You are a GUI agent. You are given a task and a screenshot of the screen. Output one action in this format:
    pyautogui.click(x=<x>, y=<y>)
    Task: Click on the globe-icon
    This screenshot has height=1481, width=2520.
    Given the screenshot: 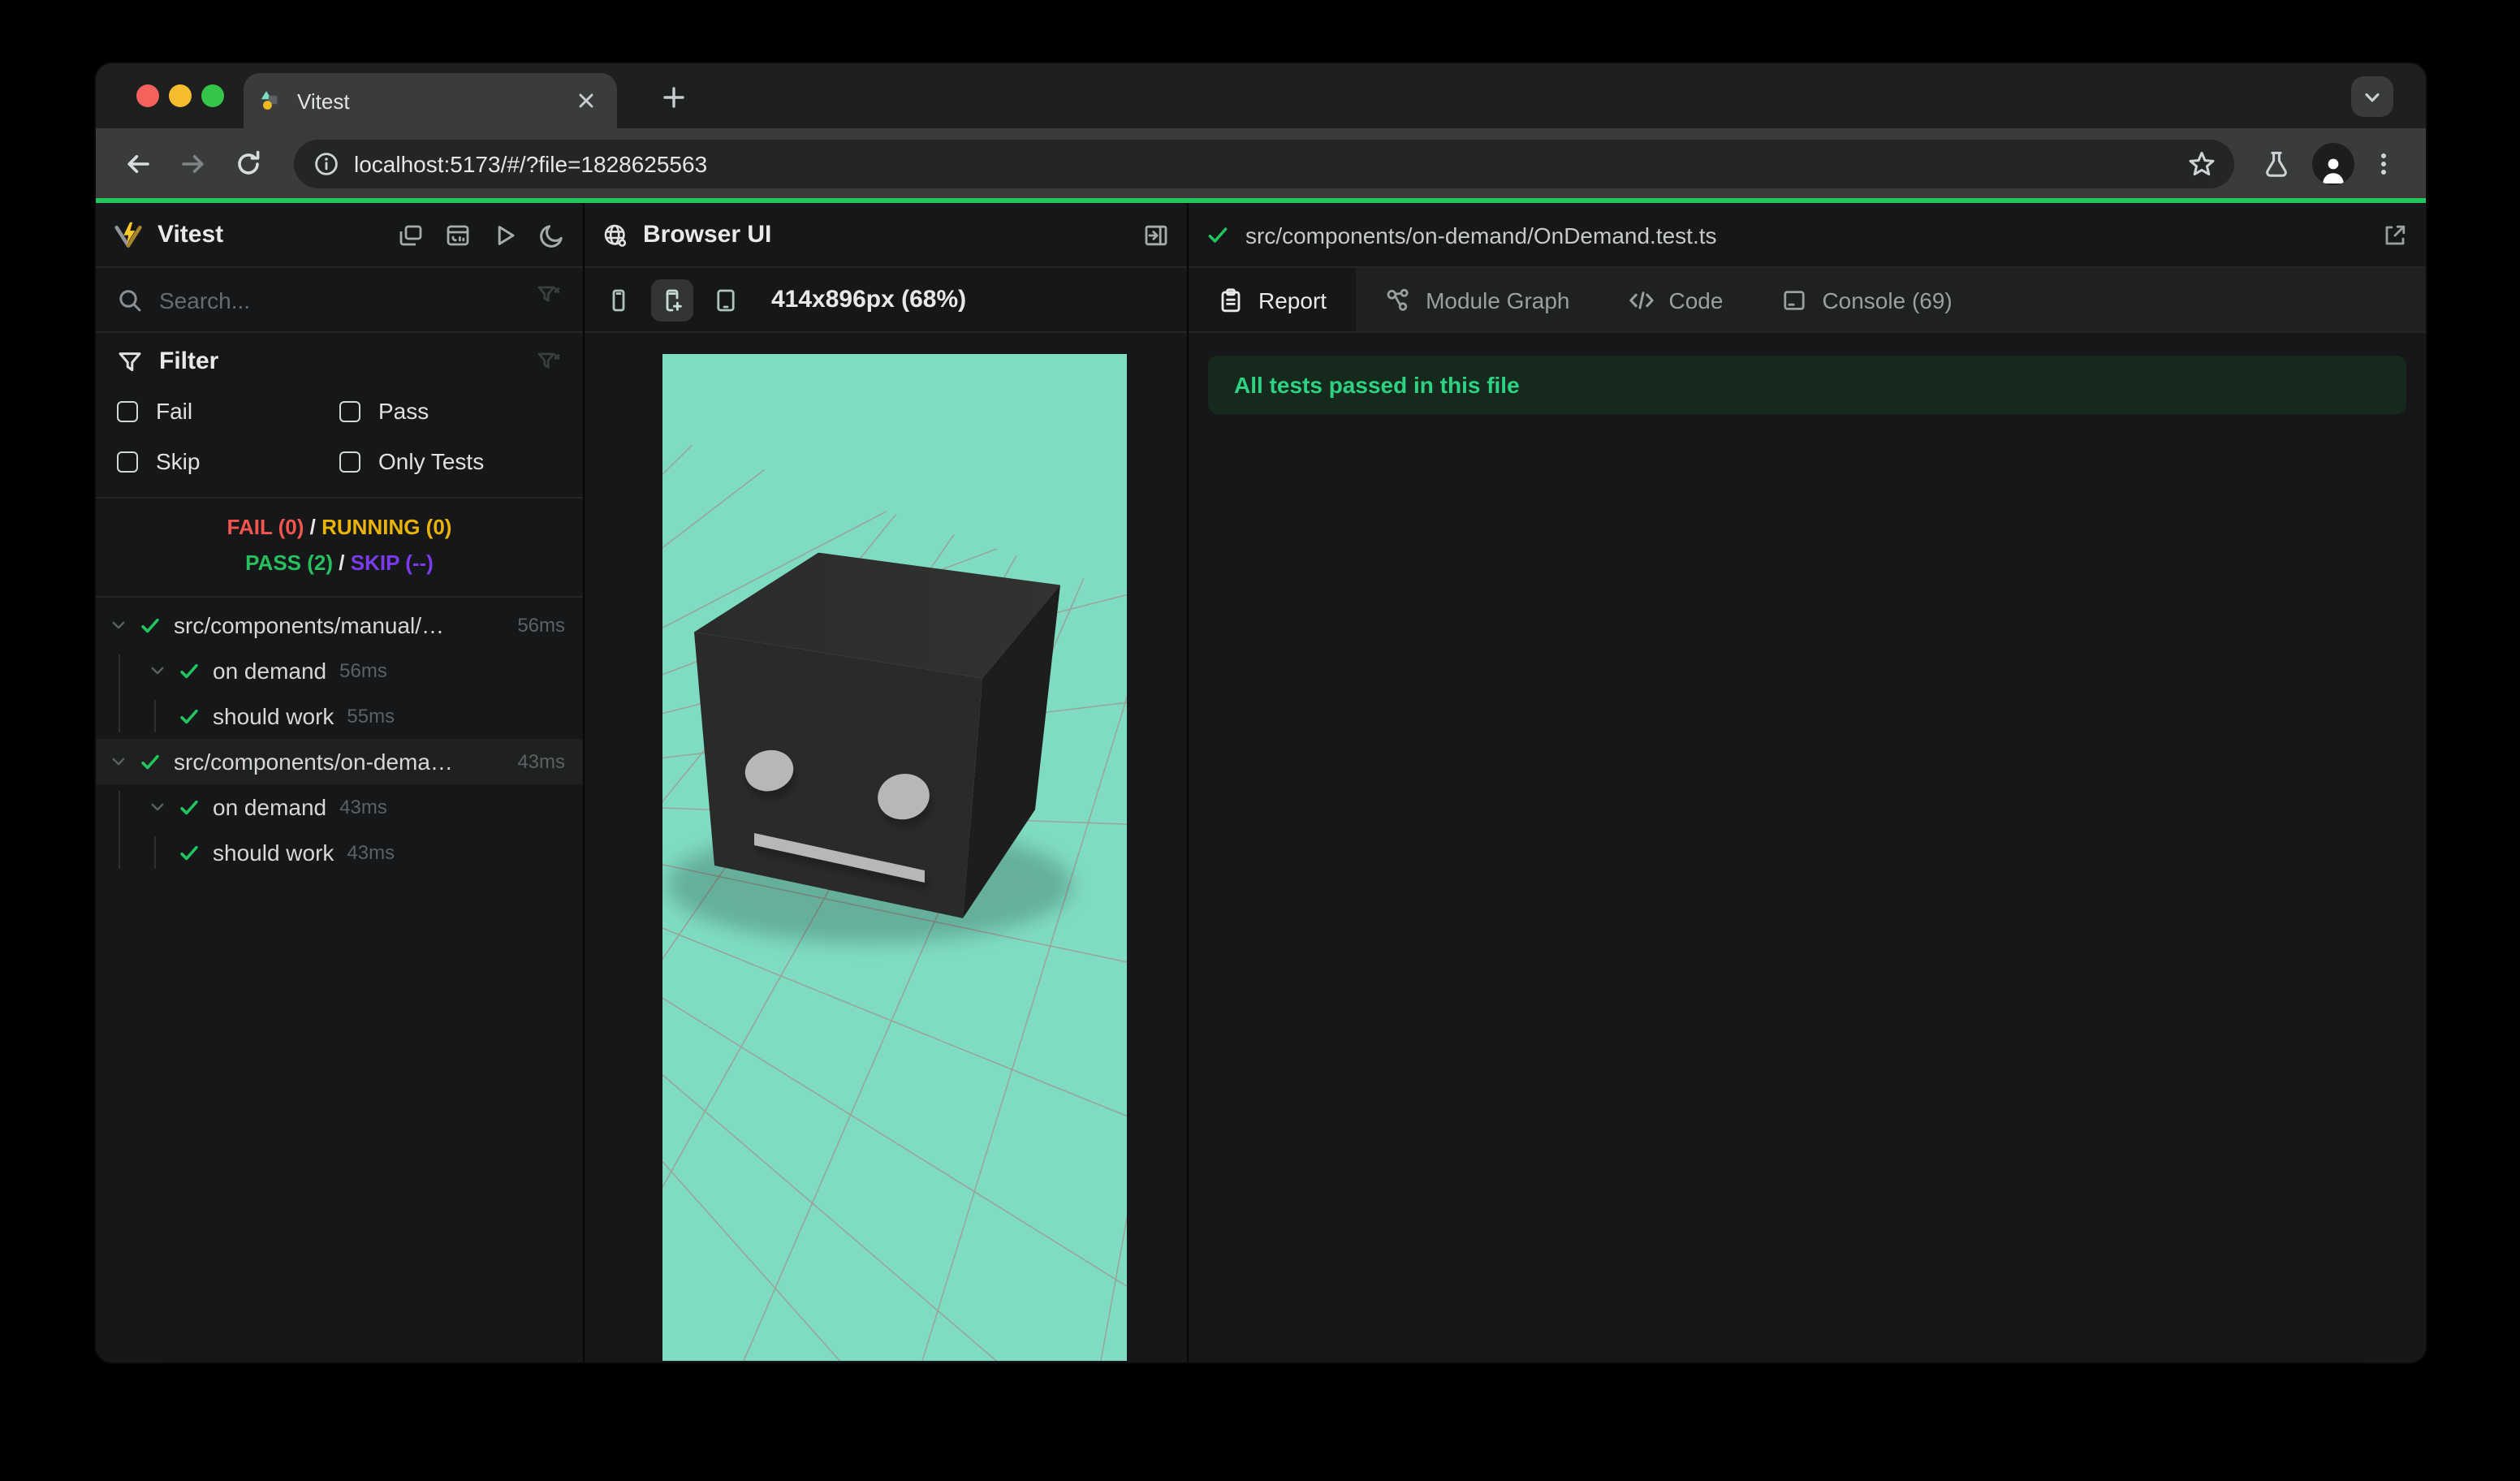 What is the action you would take?
    pyautogui.click(x=615, y=234)
    